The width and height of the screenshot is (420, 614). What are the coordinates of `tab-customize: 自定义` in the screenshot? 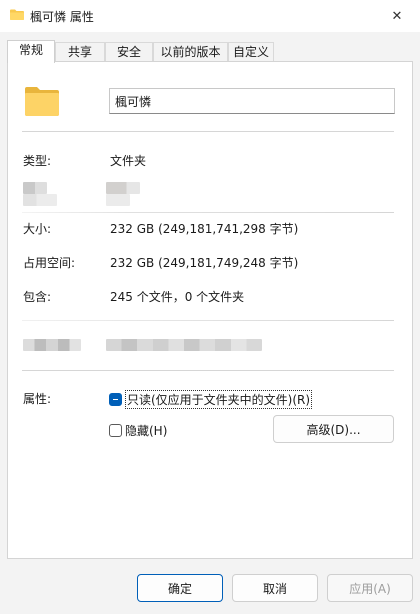 It's located at (251, 51).